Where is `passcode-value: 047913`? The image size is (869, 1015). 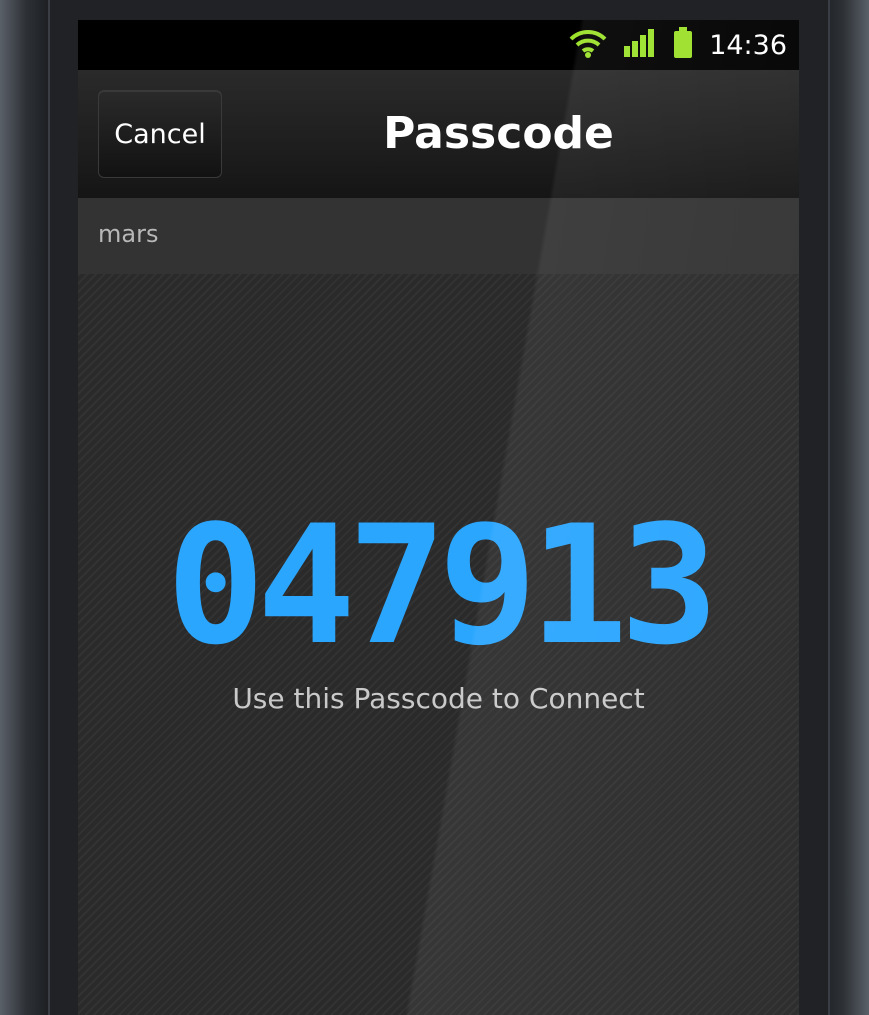
passcode-value: 047913 is located at coordinates (442, 585).